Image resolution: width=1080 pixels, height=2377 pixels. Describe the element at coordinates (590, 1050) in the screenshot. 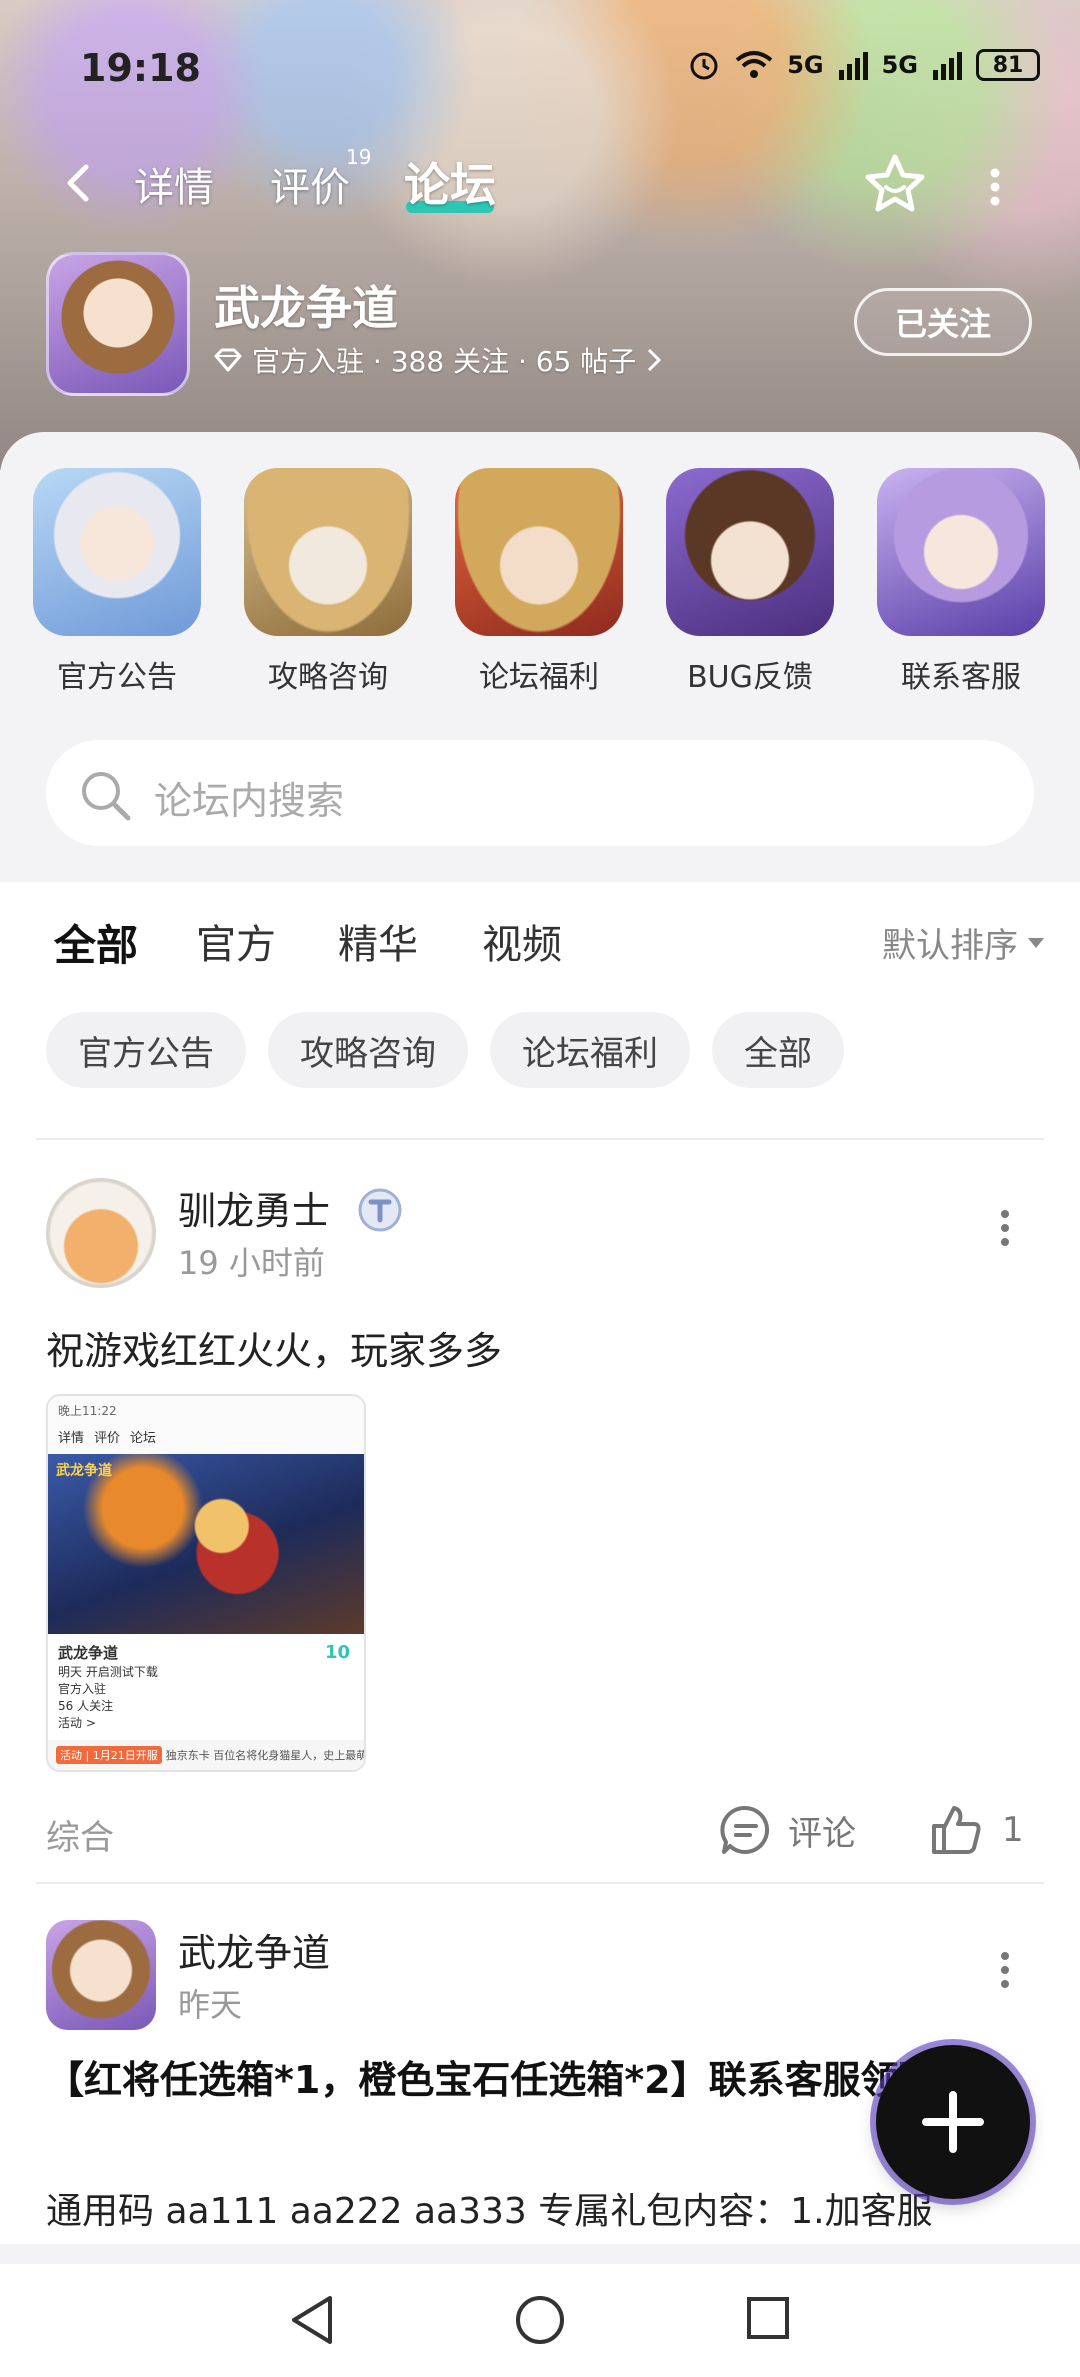

I see `chip-benefits: 论坛福利` at that location.